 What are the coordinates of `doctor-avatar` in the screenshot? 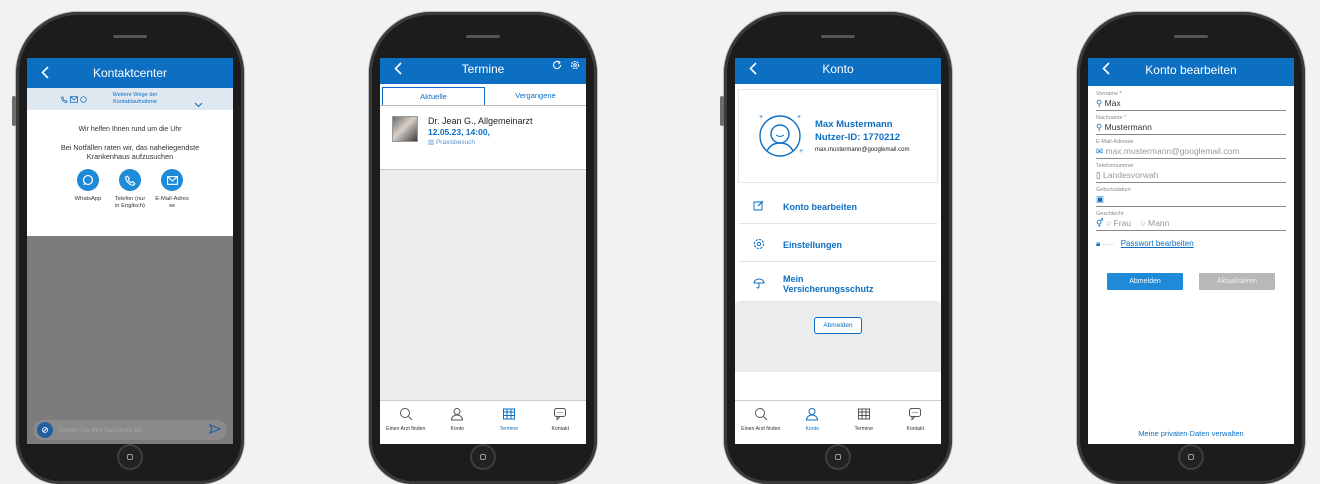 It's located at (405, 129).